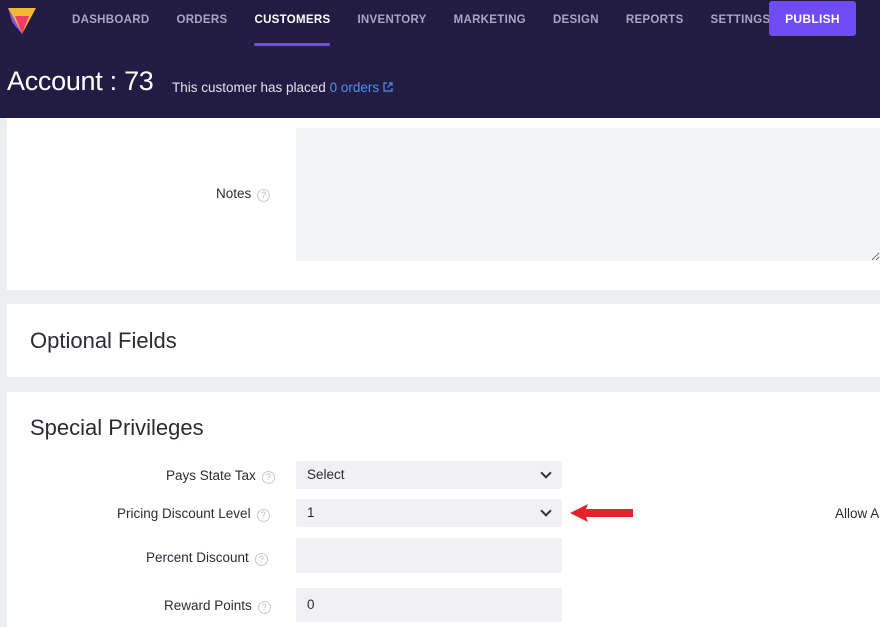  I want to click on notes-label: Notes?, so click(243, 194).